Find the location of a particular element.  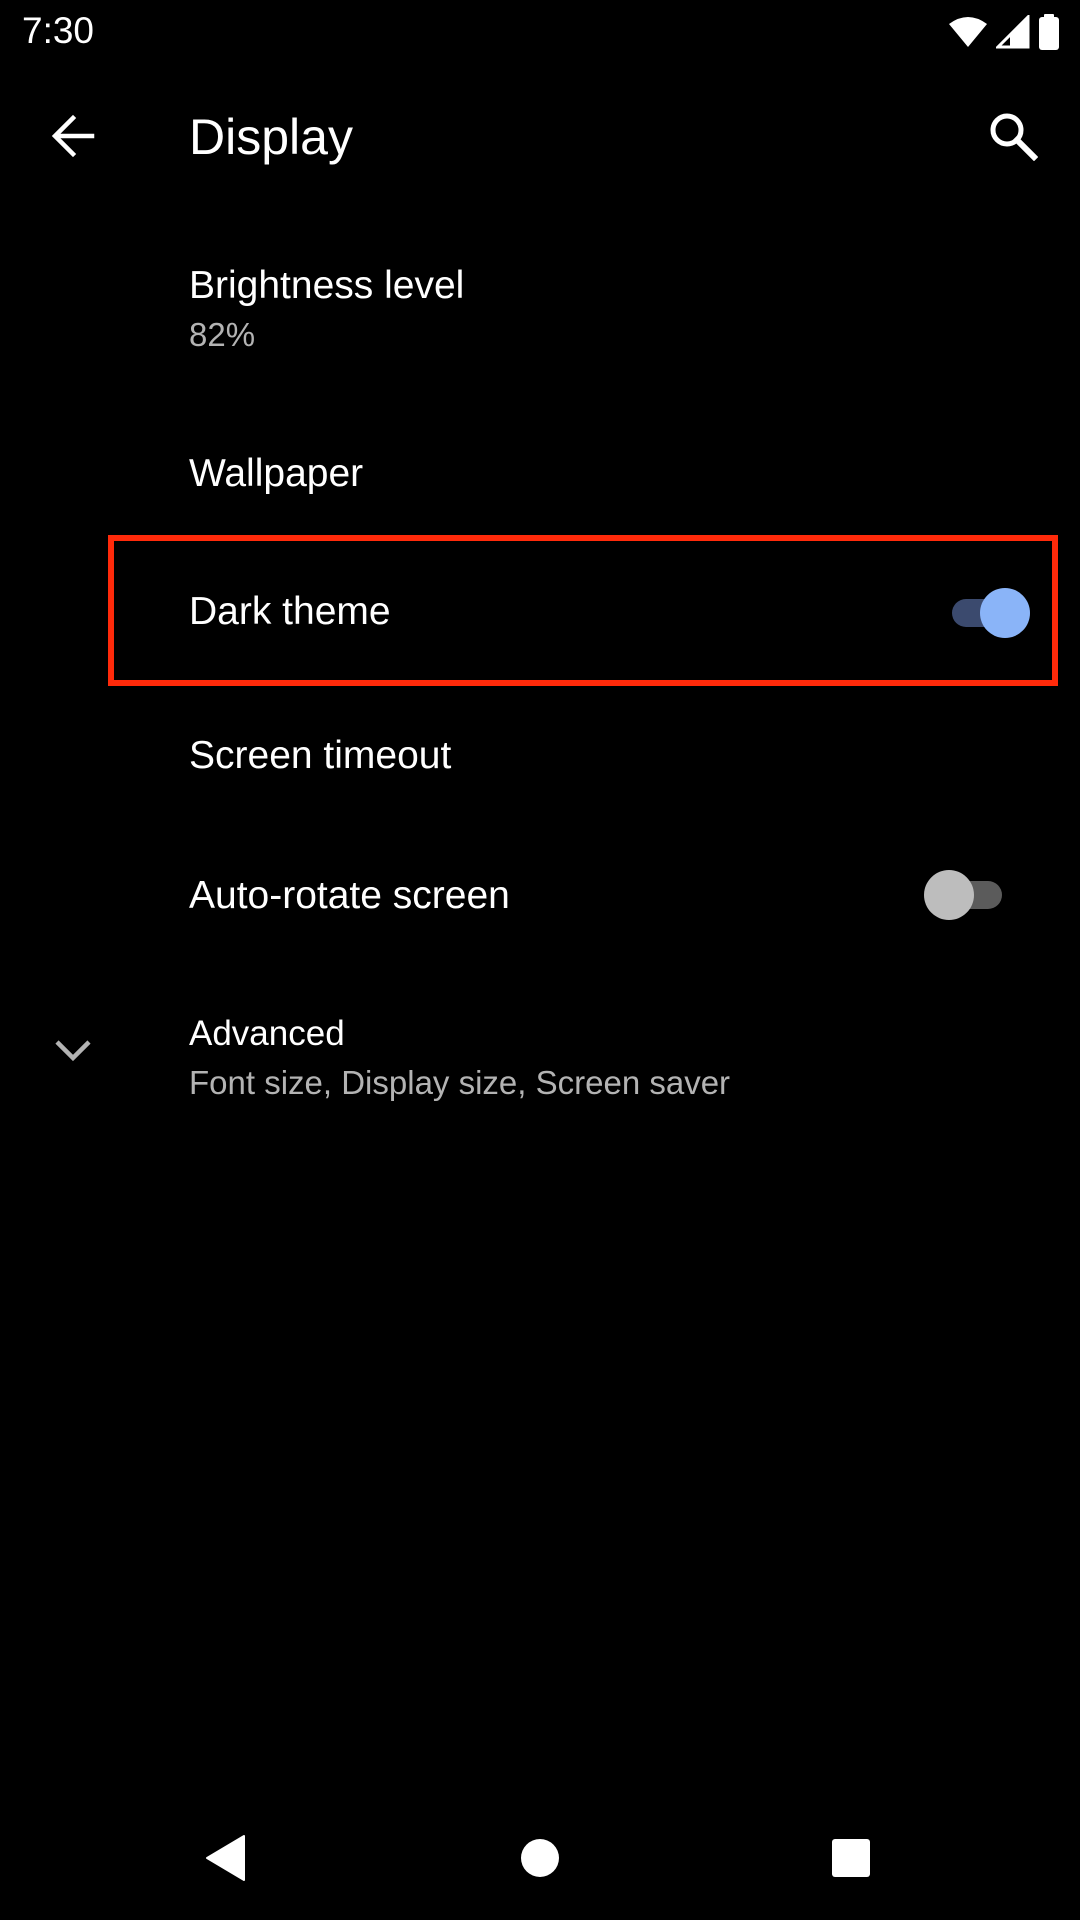

arrow-back-icon is located at coordinates (73, 138).